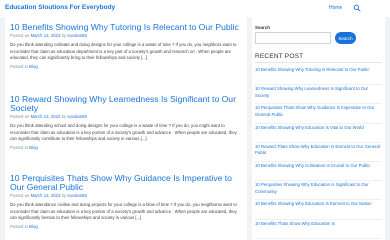  Describe the element at coordinates (263, 27) in the screenshot. I see `search-label: Search` at that location.